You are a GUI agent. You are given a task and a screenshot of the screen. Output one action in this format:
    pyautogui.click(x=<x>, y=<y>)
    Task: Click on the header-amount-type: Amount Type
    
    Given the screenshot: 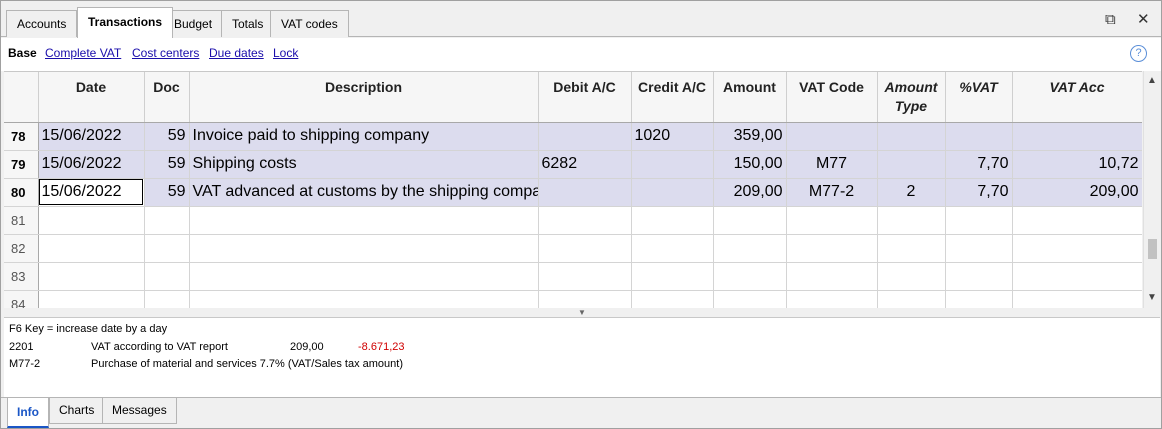 What is the action you would take?
    pyautogui.click(x=911, y=97)
    